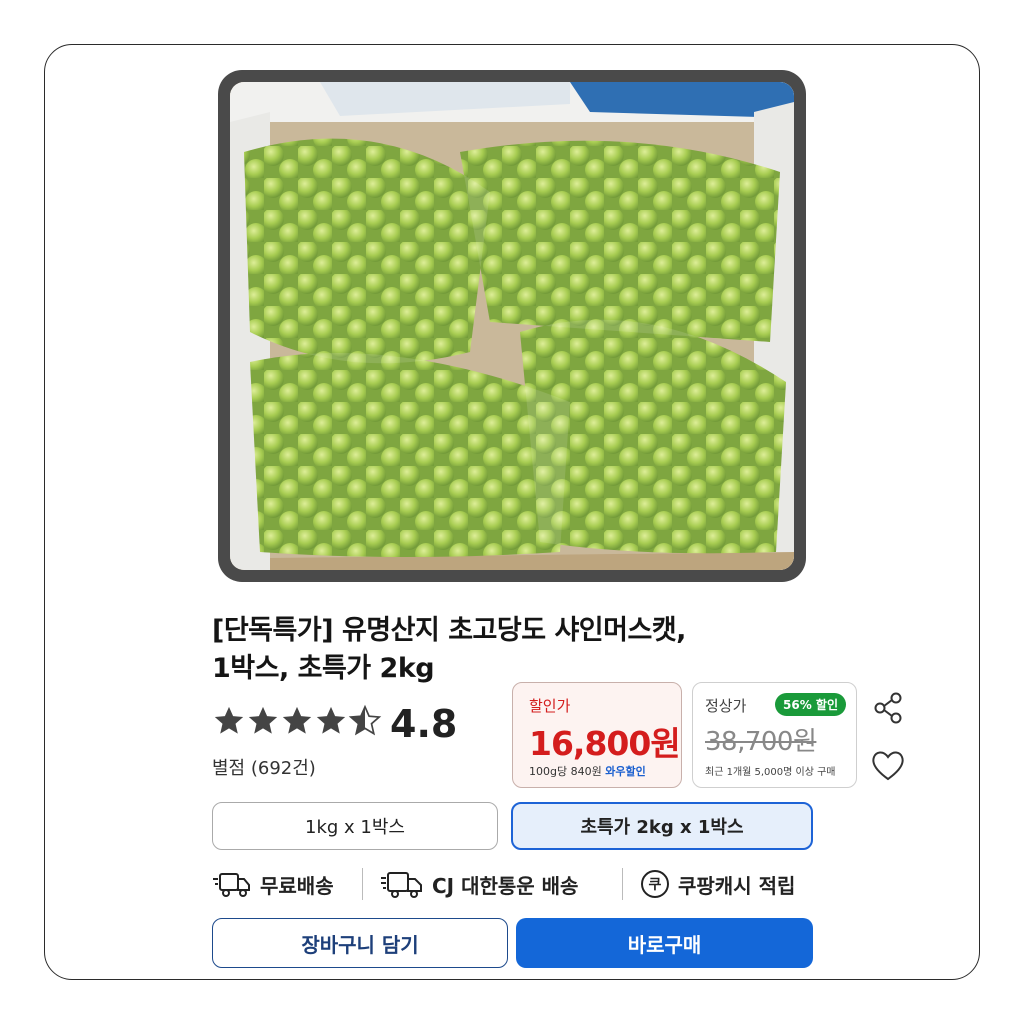 The image size is (1024, 1024). Describe the element at coordinates (664, 943) in the screenshot. I see `buy-now-button: 바로구매` at that location.